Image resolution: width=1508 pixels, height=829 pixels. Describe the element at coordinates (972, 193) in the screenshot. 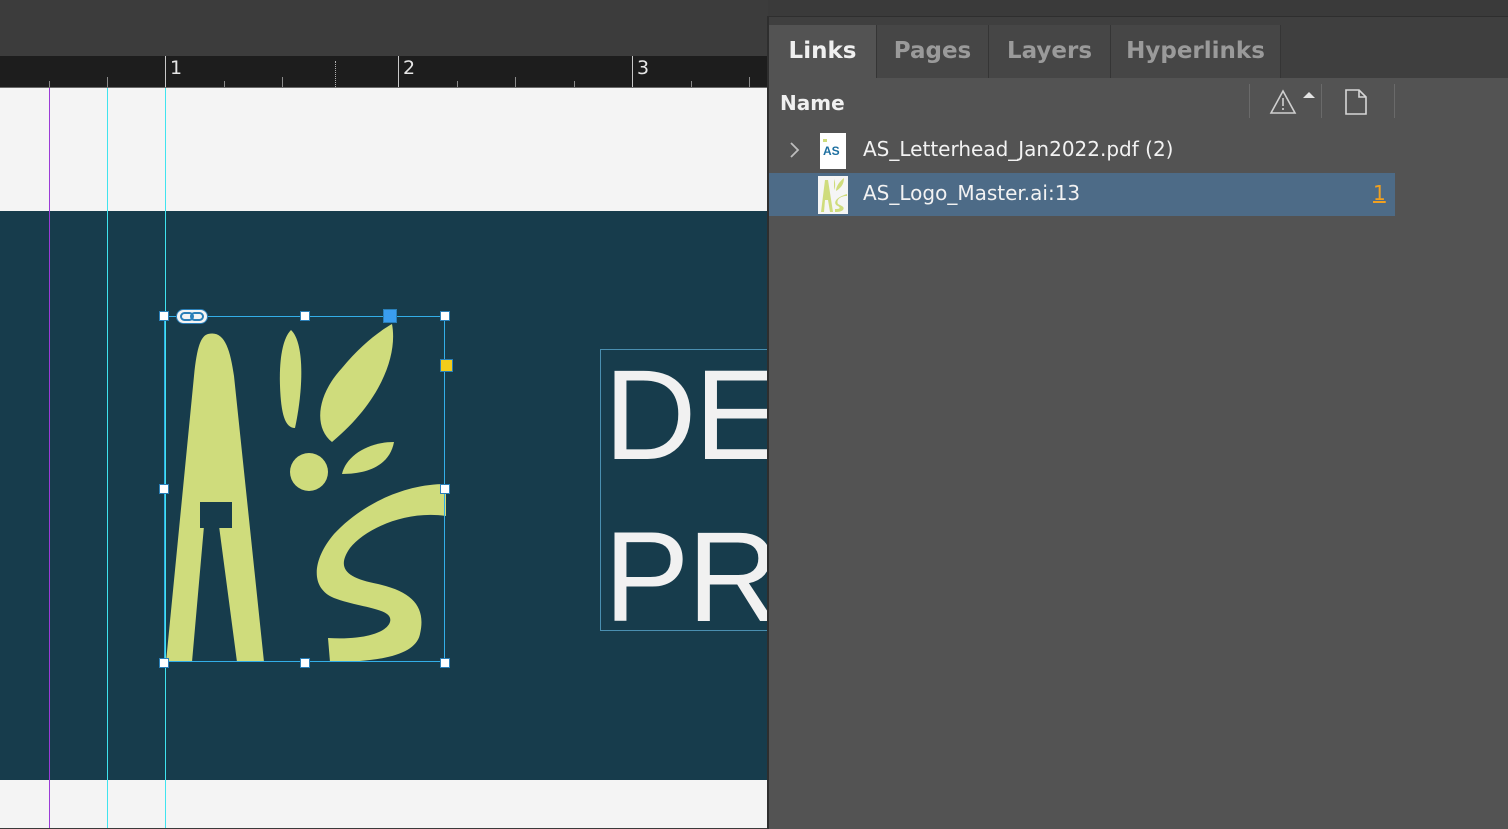

I see `link-name: AS_Logo_Master.ai:13` at that location.